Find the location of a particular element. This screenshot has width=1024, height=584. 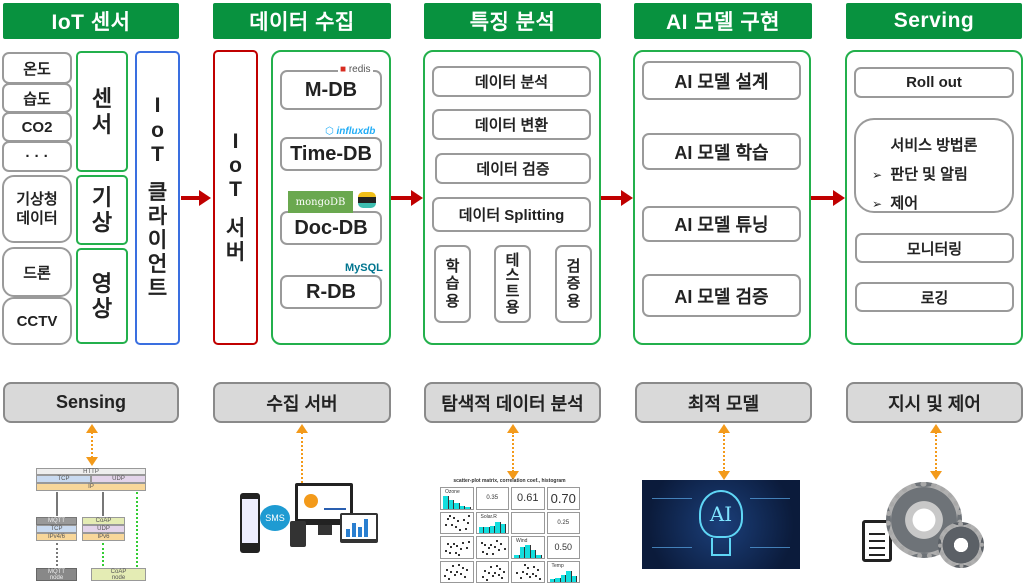

split-test: 테 스 트 용 is located at coordinates (512, 284).